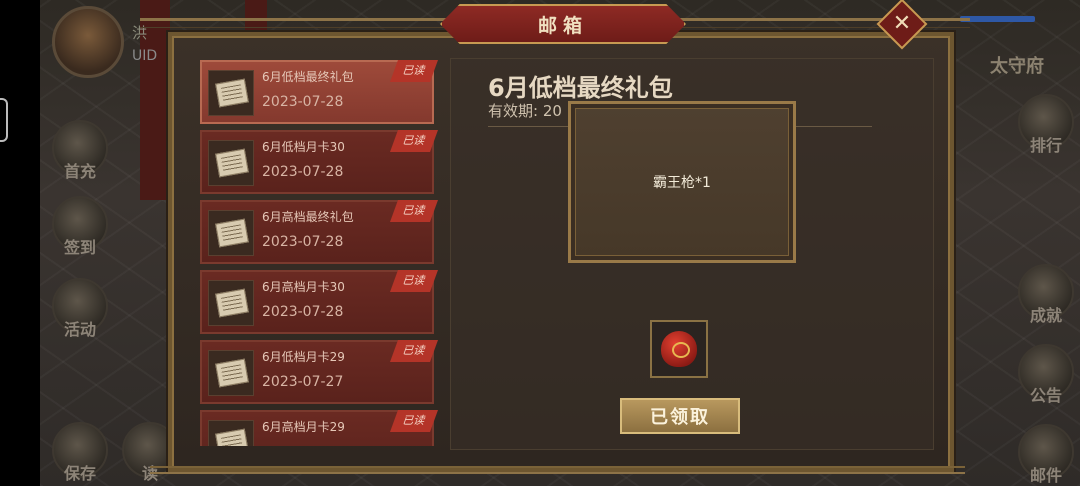 This screenshot has height=486, width=1080. I want to click on mail-item: 6月高档最终礼包 2023-07-28 已读, so click(319, 232).